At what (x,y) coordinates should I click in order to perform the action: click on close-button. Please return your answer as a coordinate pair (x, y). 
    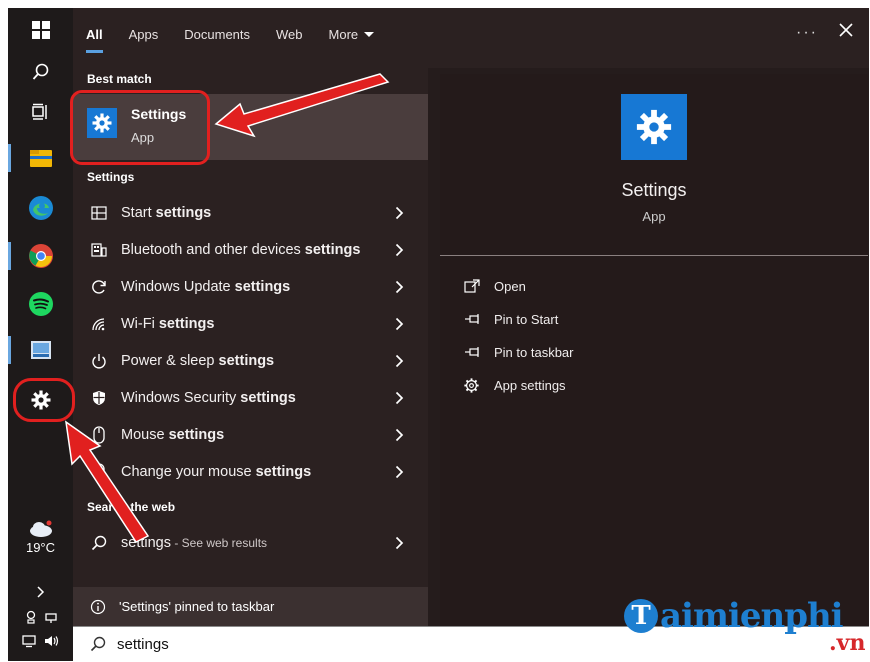
    Looking at the image, I should click on (846, 32).